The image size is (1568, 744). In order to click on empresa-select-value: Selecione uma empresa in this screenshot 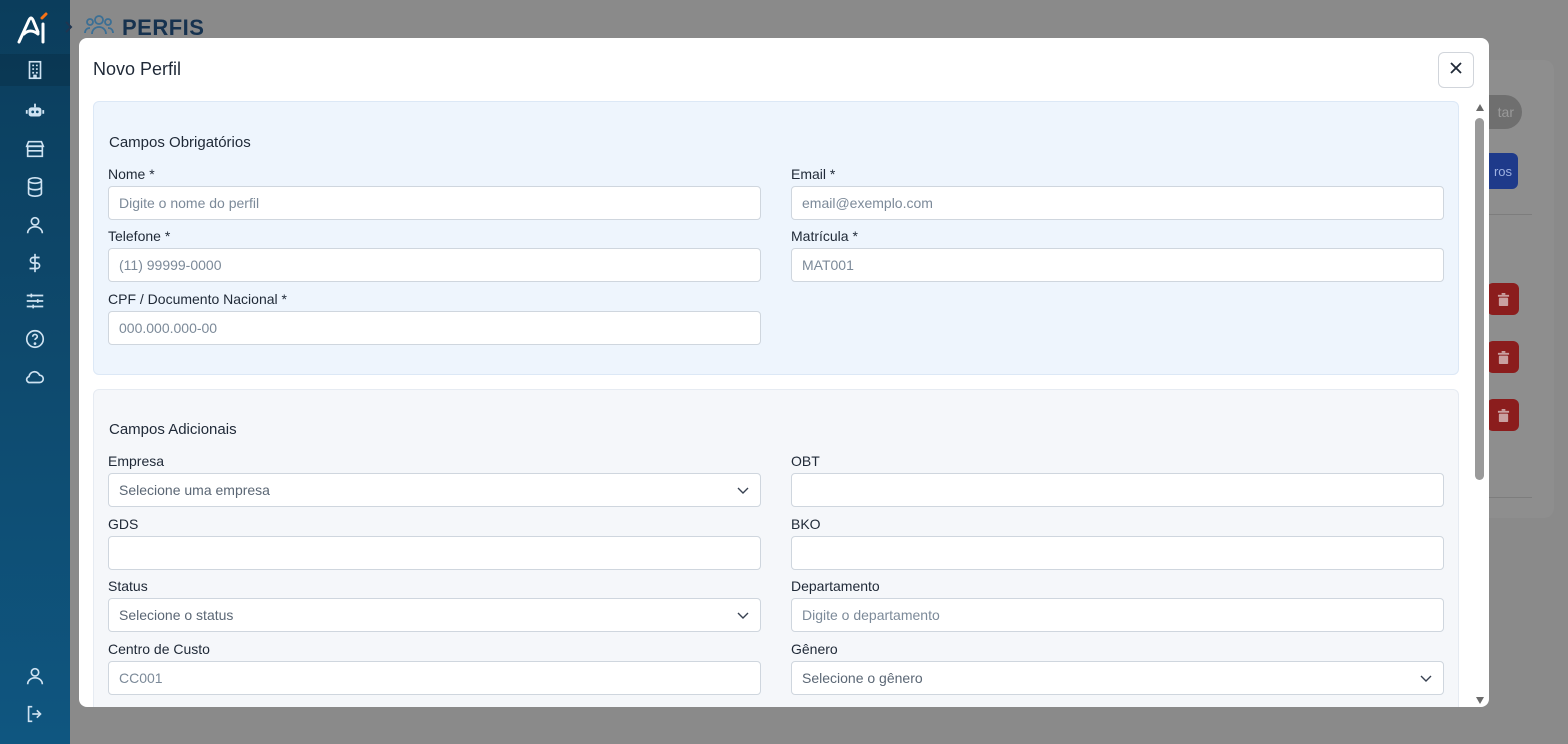, I will do `click(194, 490)`.